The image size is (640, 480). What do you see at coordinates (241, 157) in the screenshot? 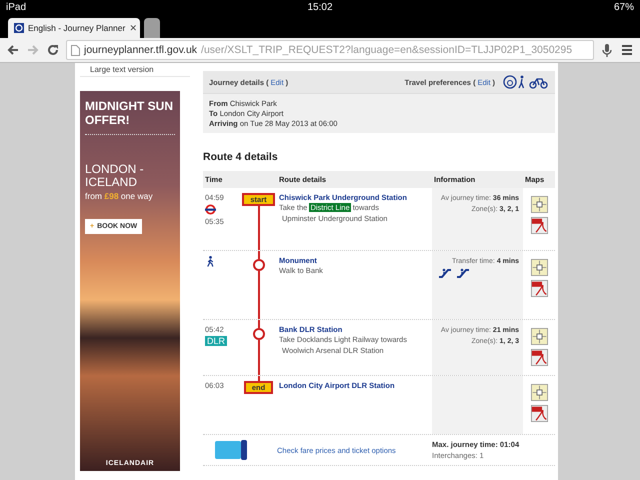
I see `route-title: Route 4 details` at bounding box center [241, 157].